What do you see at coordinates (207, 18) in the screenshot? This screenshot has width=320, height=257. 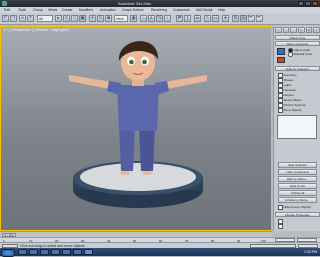 I see `curve-editor-icon: ∿` at bounding box center [207, 18].